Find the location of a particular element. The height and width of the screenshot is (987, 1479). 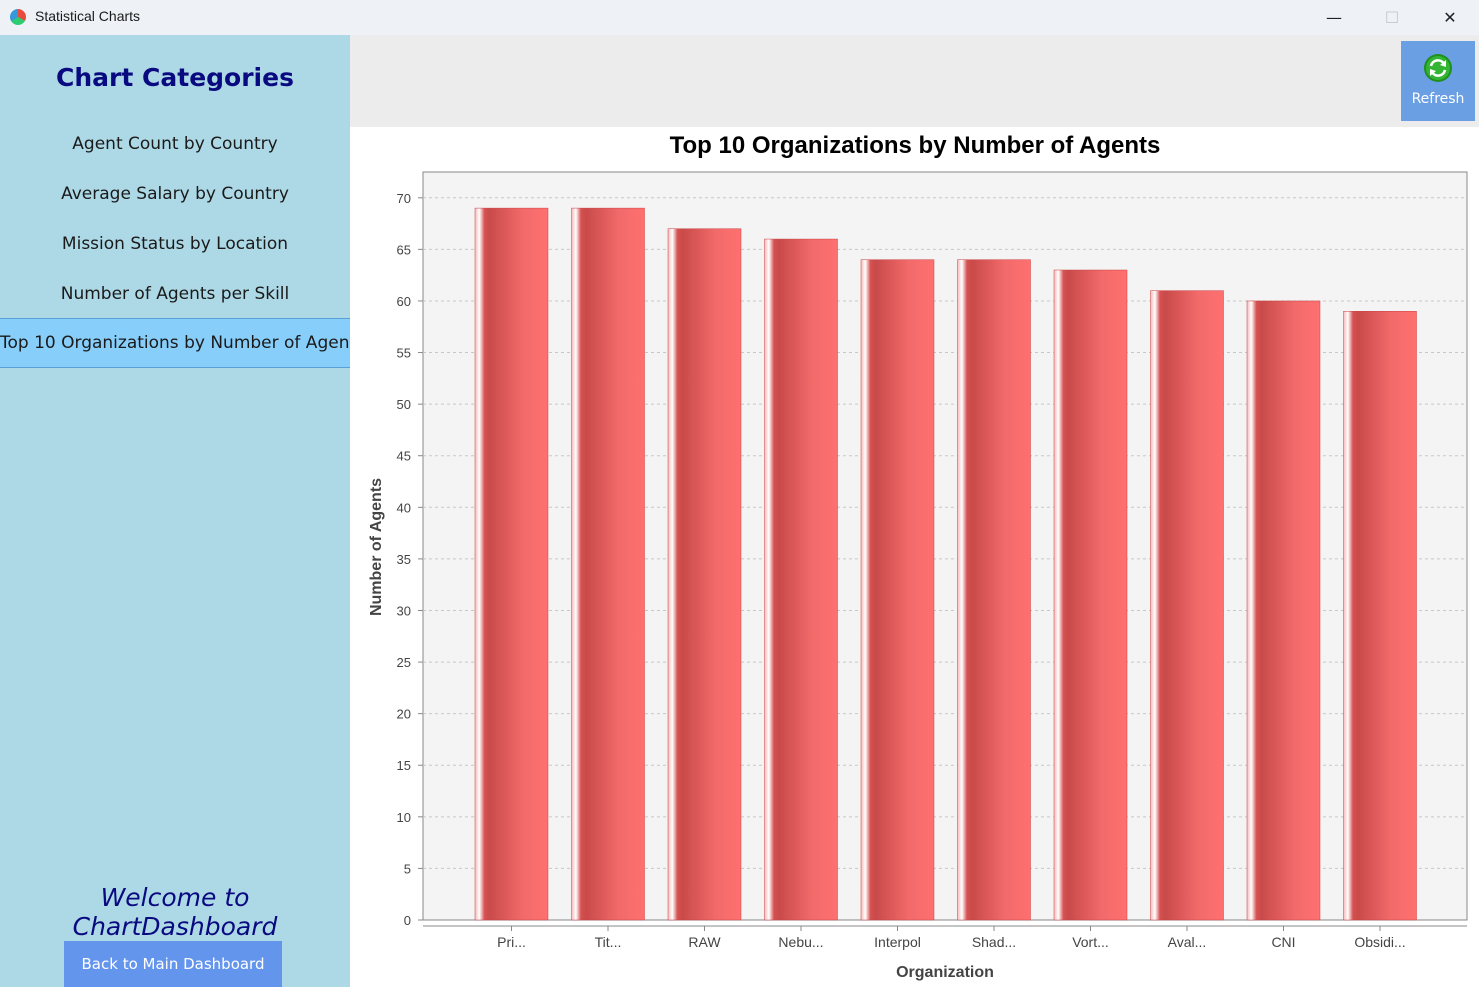

welcome-text: Welcome to ChartDashboard is located at coordinates (175, 912).